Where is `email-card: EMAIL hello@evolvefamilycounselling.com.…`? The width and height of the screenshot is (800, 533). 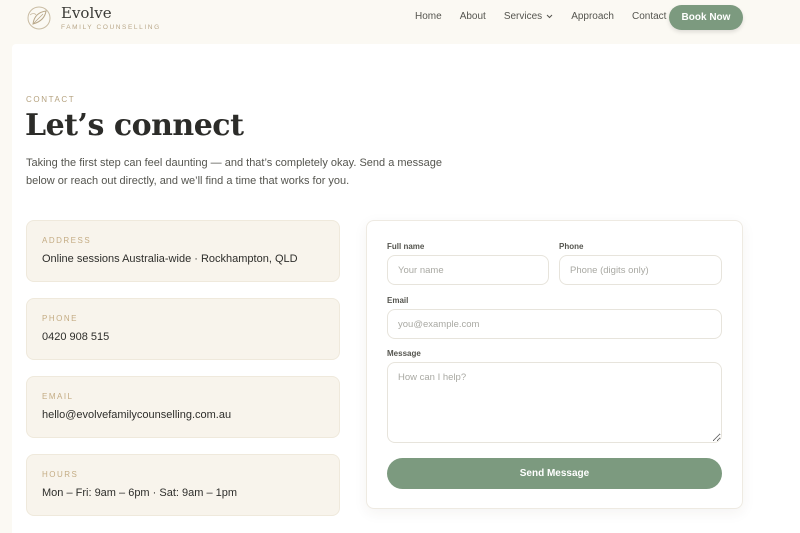 email-card: EMAIL hello@evolvefamilycounselling.com.… is located at coordinates (183, 407).